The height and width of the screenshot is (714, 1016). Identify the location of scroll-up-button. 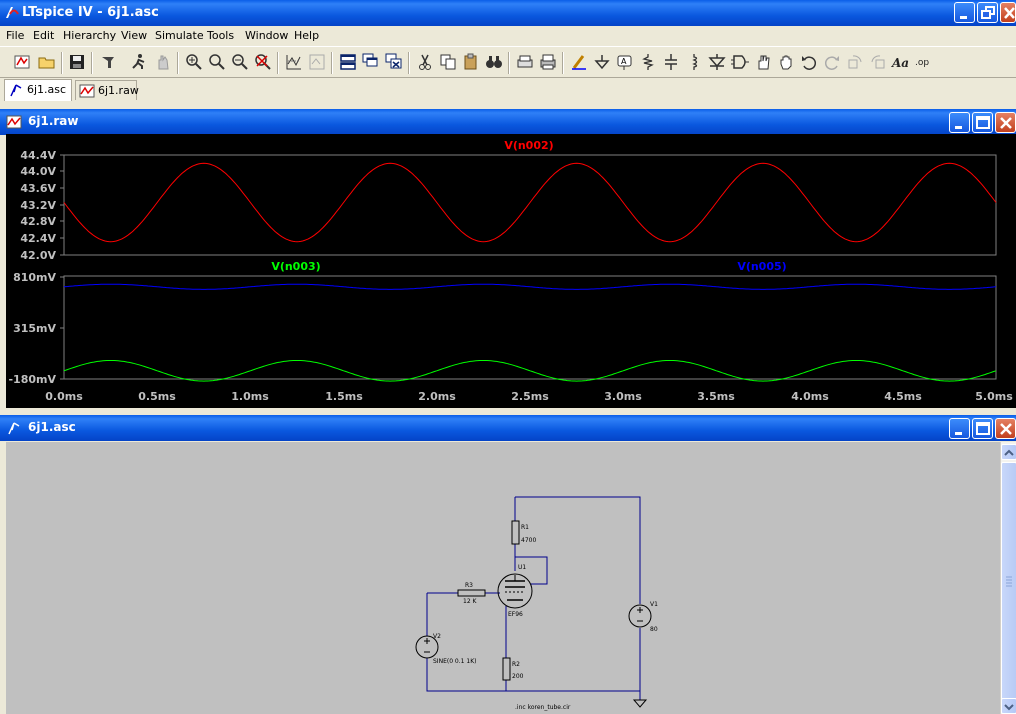
(1008, 452).